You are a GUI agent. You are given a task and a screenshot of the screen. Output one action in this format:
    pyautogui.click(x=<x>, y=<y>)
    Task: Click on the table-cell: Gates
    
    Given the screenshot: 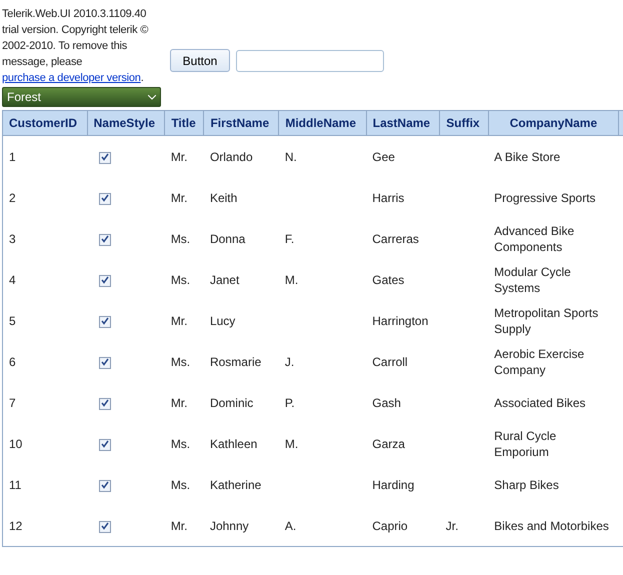 What is the action you would take?
    pyautogui.click(x=388, y=279)
    